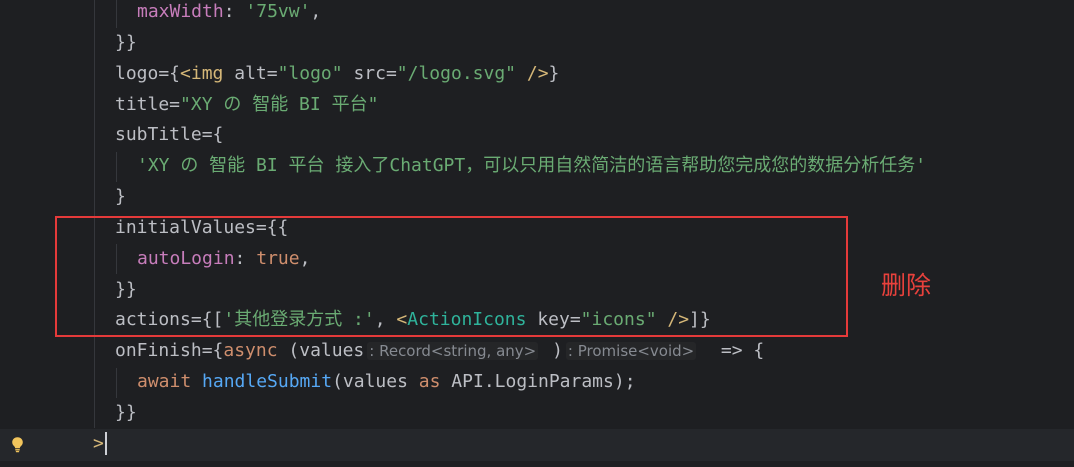  Describe the element at coordinates (631, 351) in the screenshot. I see `return-type-inlay-hint: : Promise<void>` at that location.